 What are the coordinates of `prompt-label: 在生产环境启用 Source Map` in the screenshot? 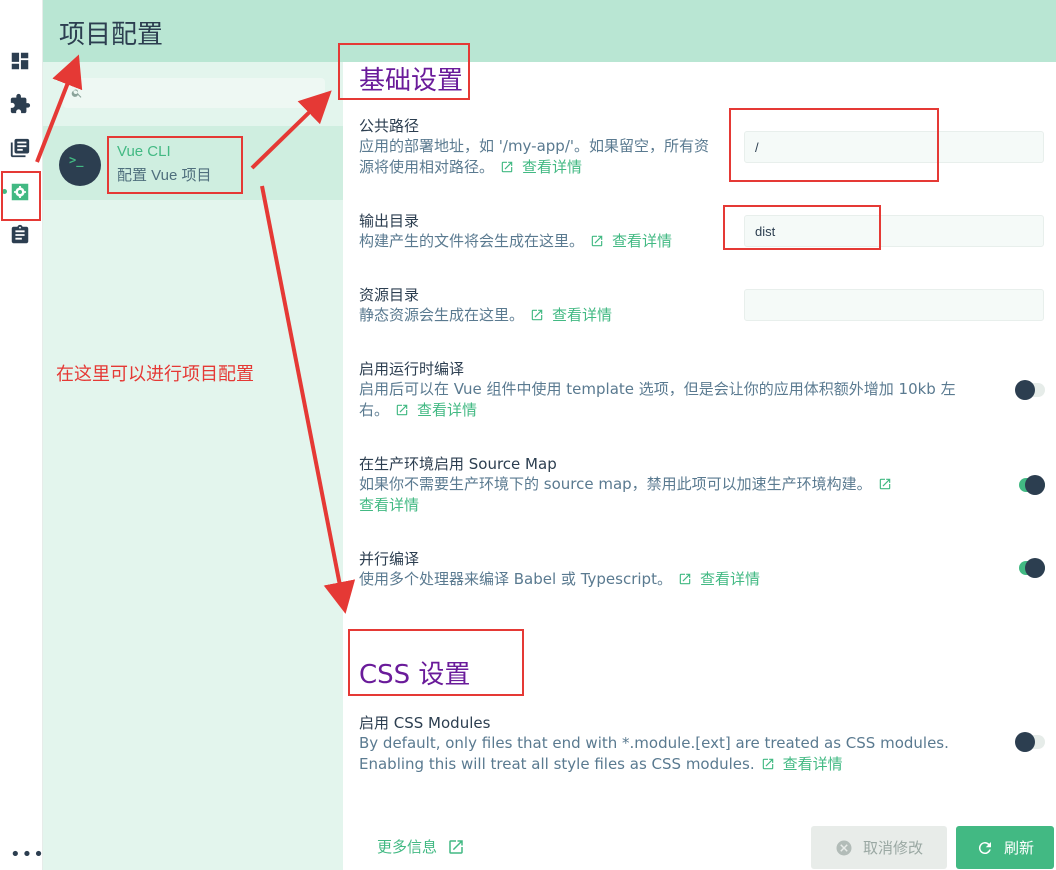 It's located at (458, 464).